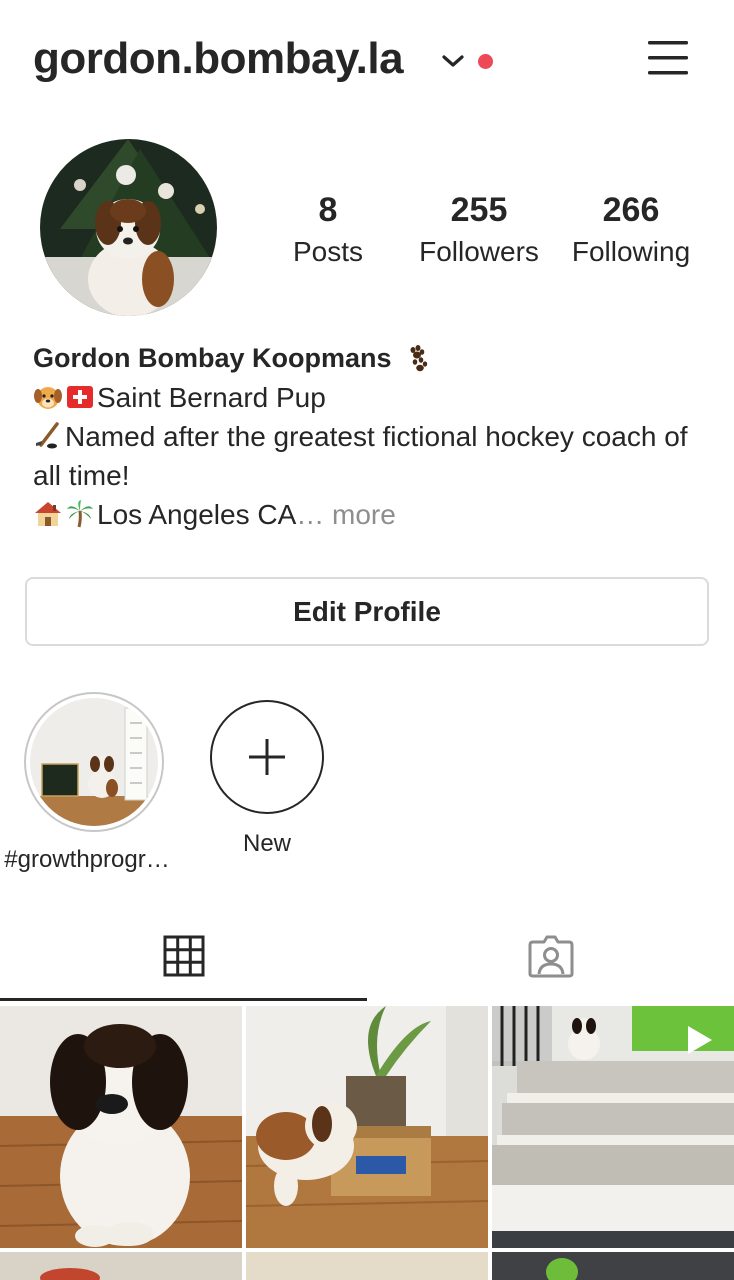 The width and height of the screenshot is (734, 1280). Describe the element at coordinates (47, 435) in the screenshot. I see `hockey-stick-icon` at that location.